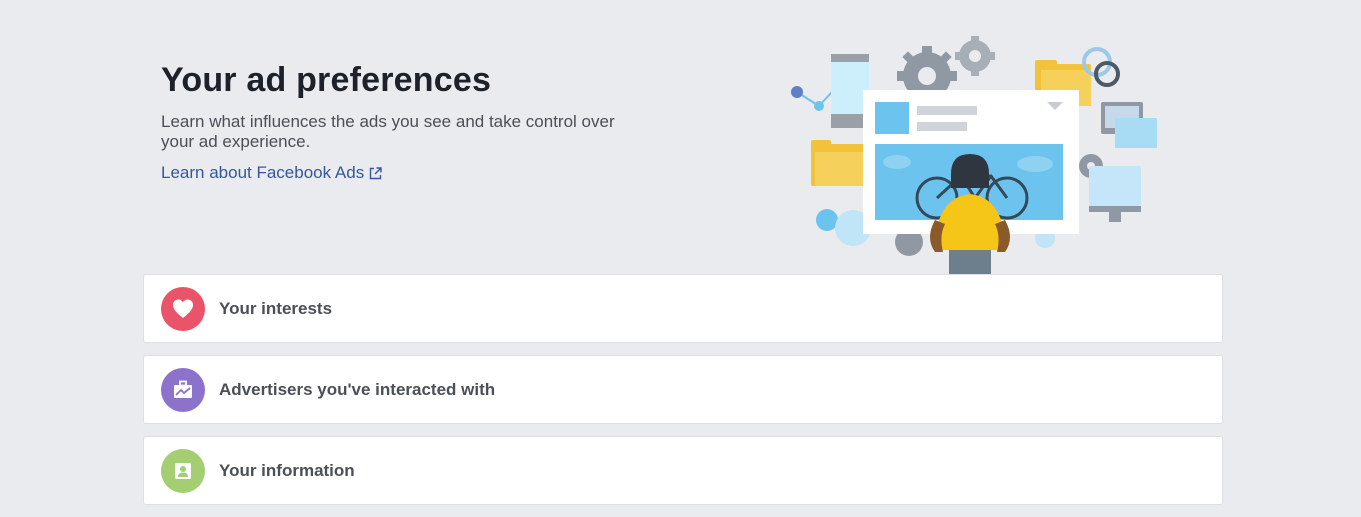 The height and width of the screenshot is (517, 1361). I want to click on your-information-label: Your information, so click(287, 470).